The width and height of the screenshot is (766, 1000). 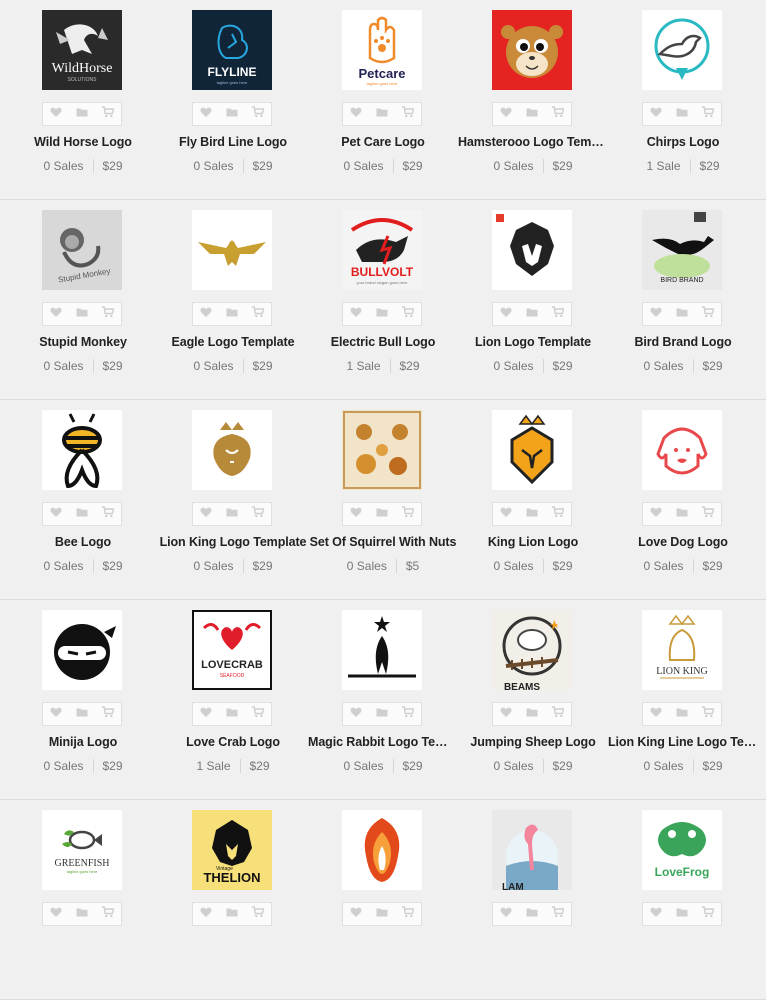 I want to click on product-thumbnail: LoveFrog, so click(x=682, y=850).